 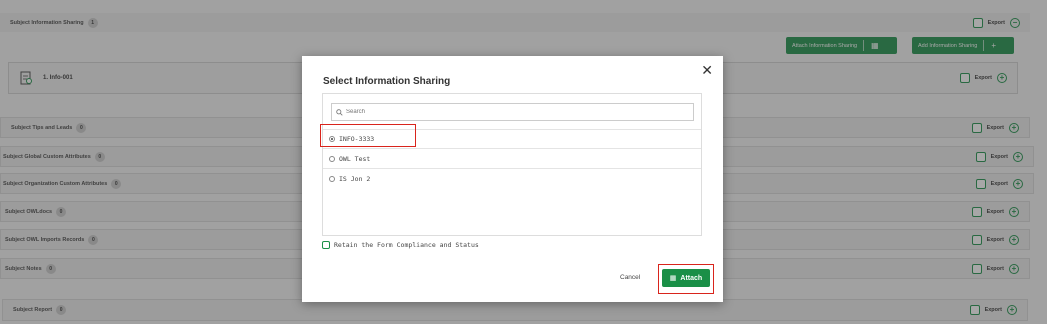 I want to click on option-is-jon-2: IS Jon 2, so click(x=512, y=179).